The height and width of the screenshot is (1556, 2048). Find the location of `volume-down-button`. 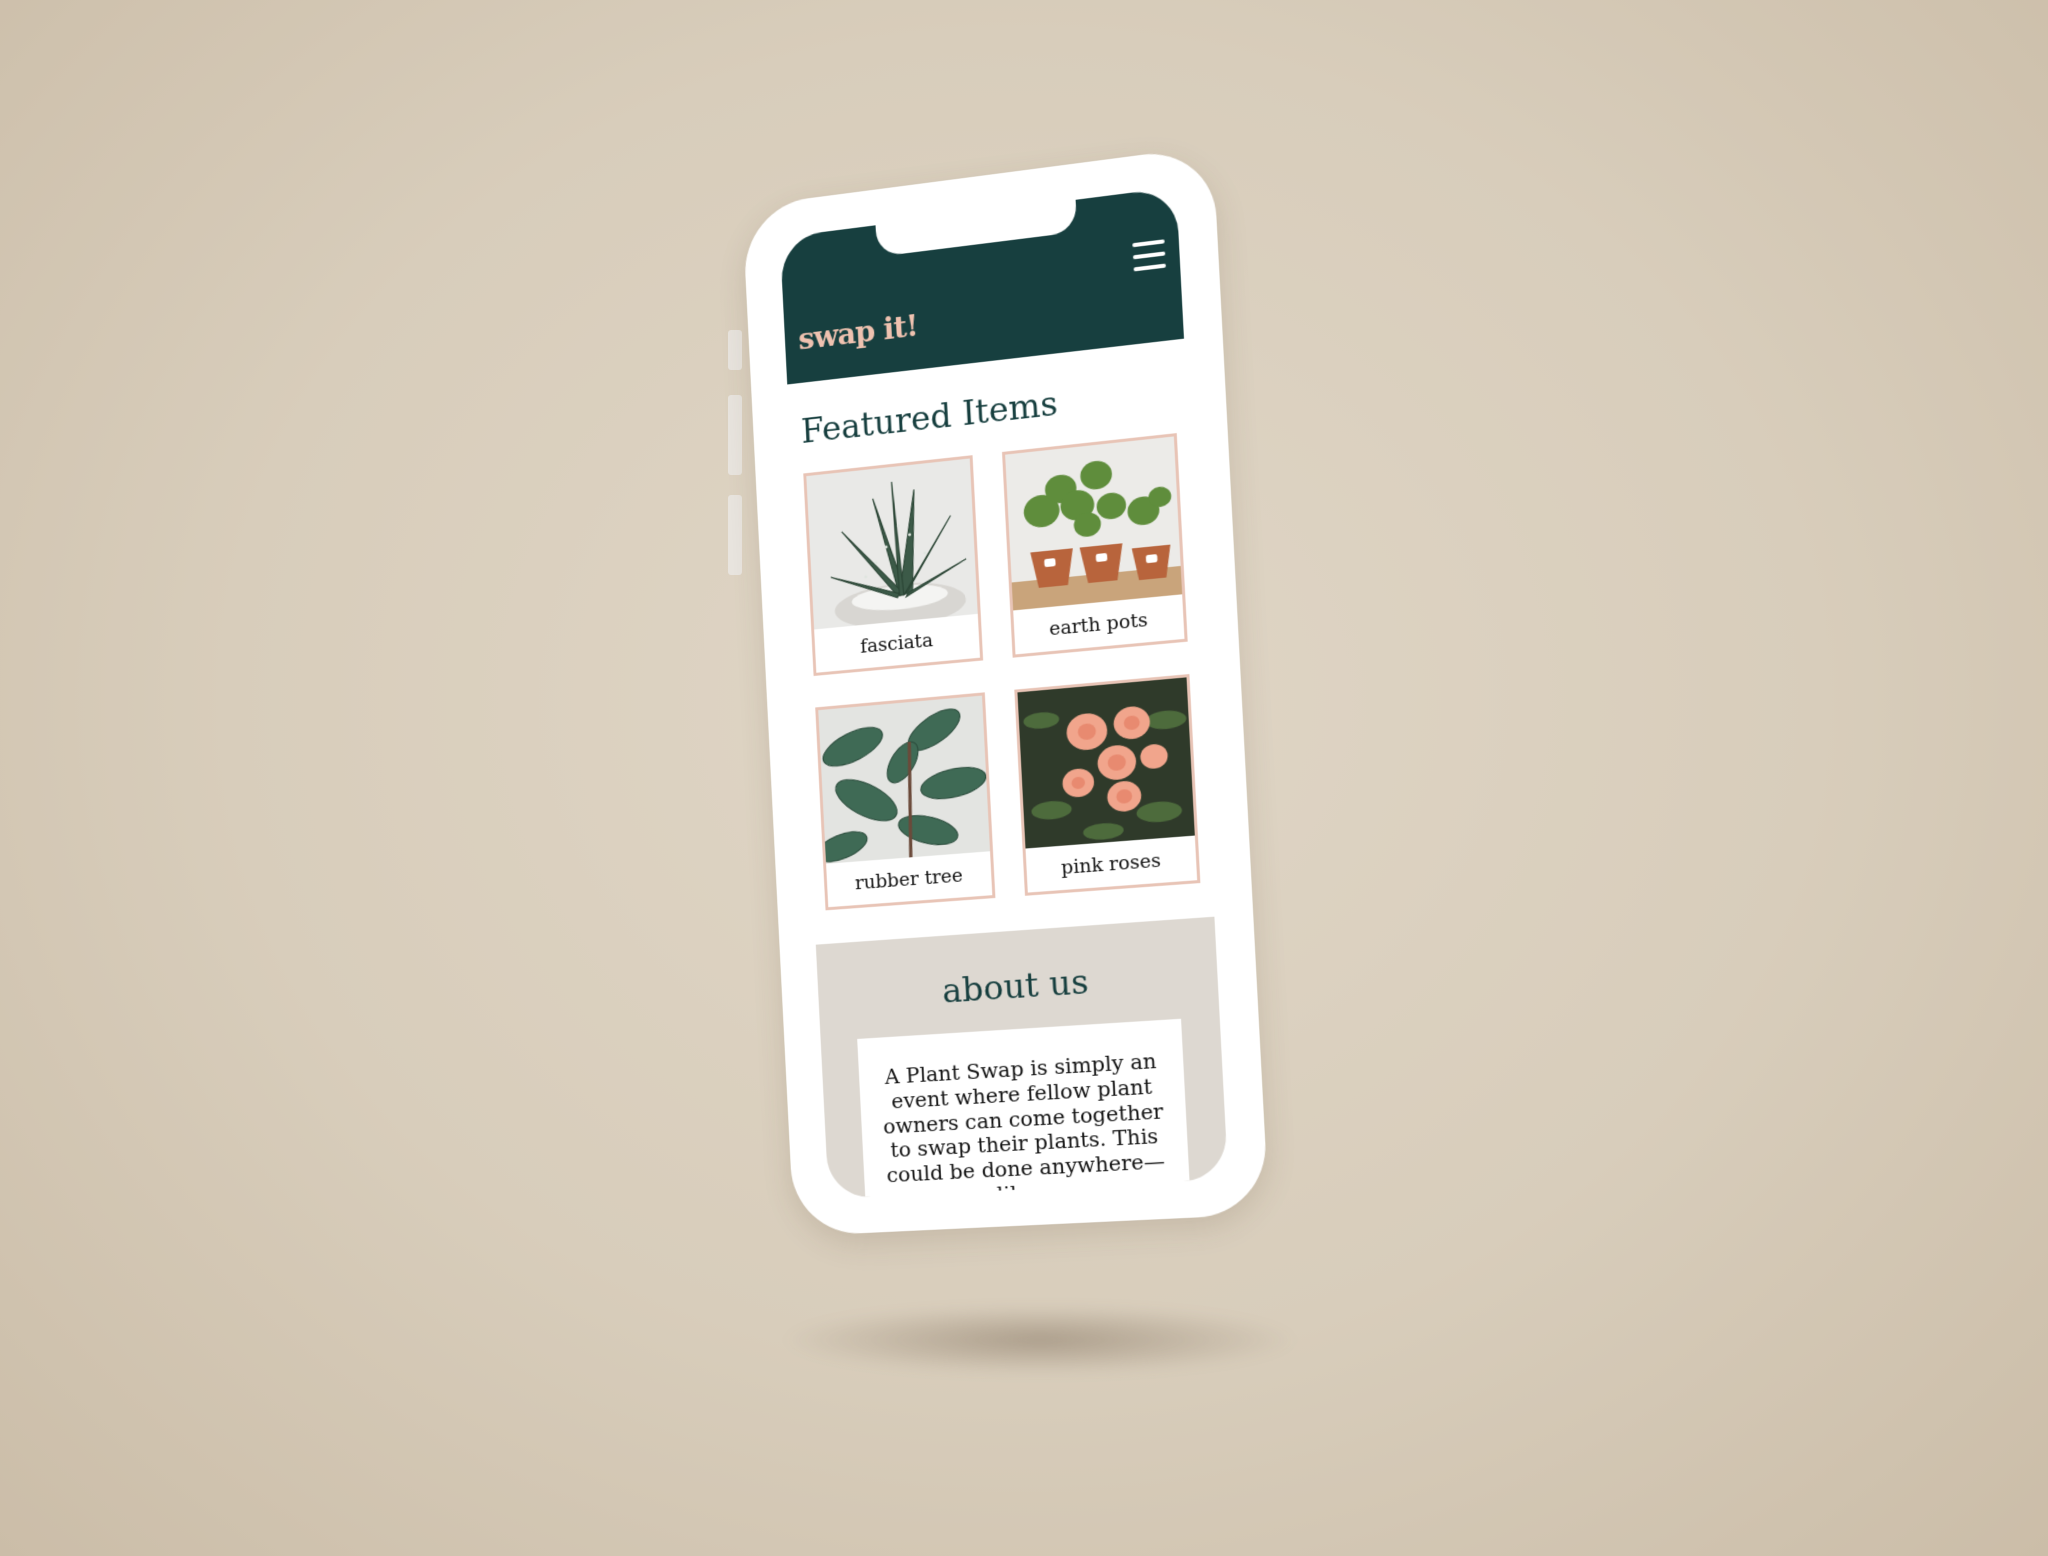

volume-down-button is located at coordinates (735, 535).